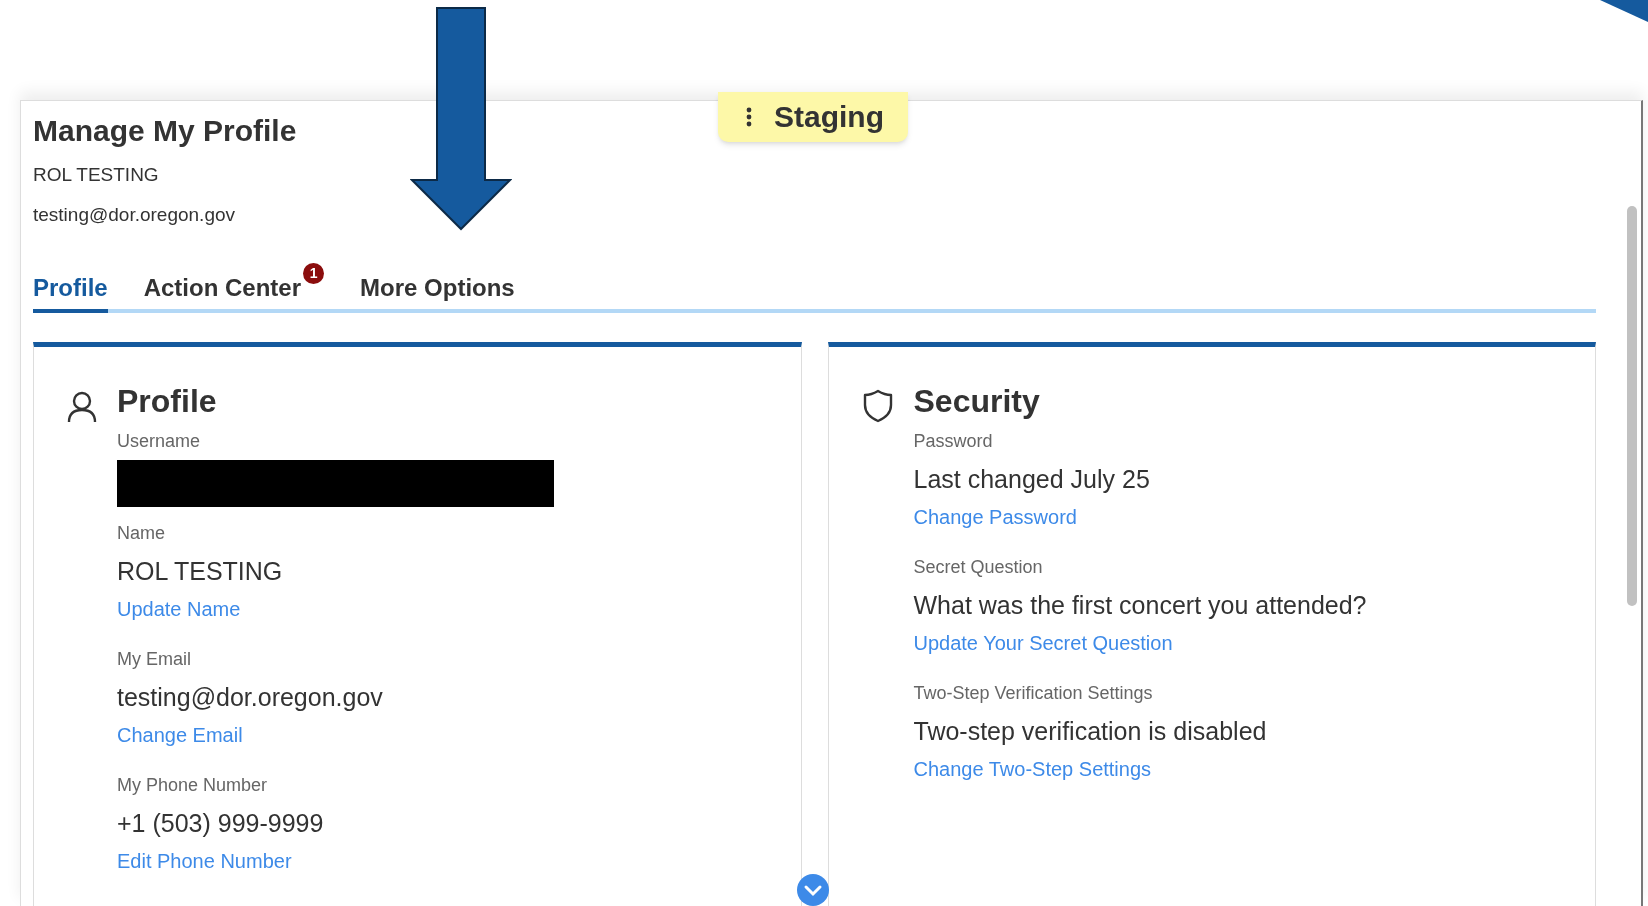 This screenshot has height=906, width=1648. Describe the element at coordinates (134, 215) in the screenshot. I see `user-email: testing@dor.oregon.gov` at that location.